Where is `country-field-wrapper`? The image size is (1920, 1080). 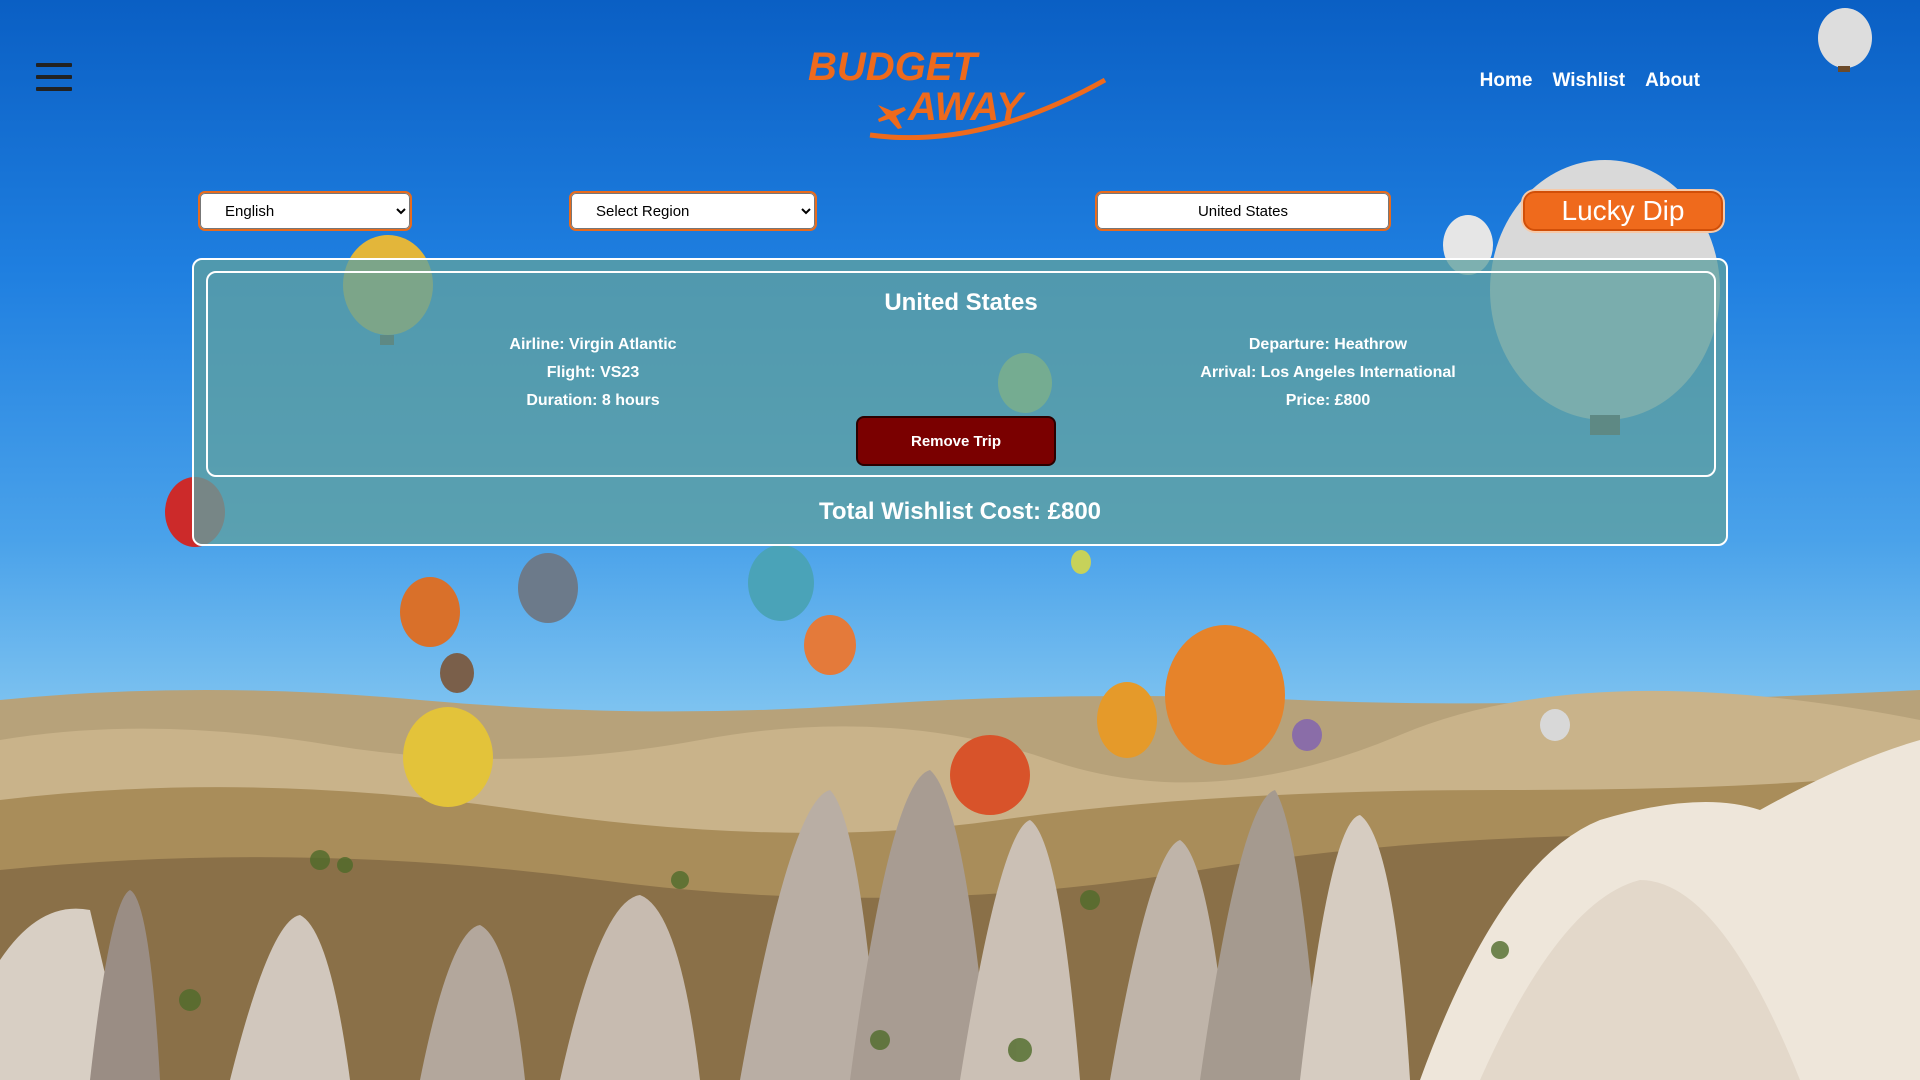
country-field-wrapper is located at coordinates (1243, 211).